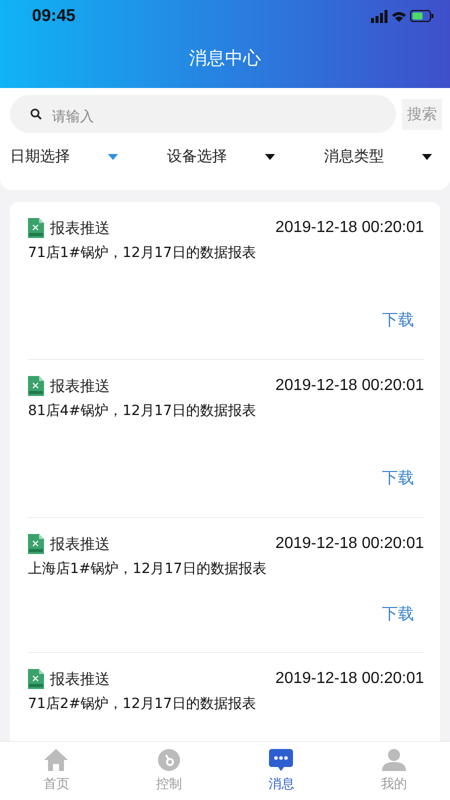  Describe the element at coordinates (148, 569) in the screenshot. I see `message-text: 上海店1#锅炉，12月17日的数据报表` at that location.